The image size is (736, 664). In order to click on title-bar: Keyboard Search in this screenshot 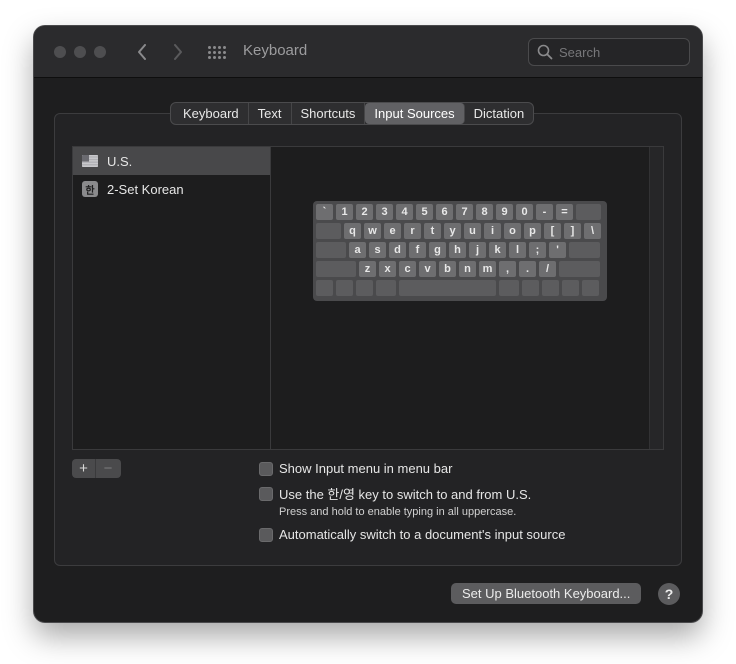, I will do `click(368, 52)`.